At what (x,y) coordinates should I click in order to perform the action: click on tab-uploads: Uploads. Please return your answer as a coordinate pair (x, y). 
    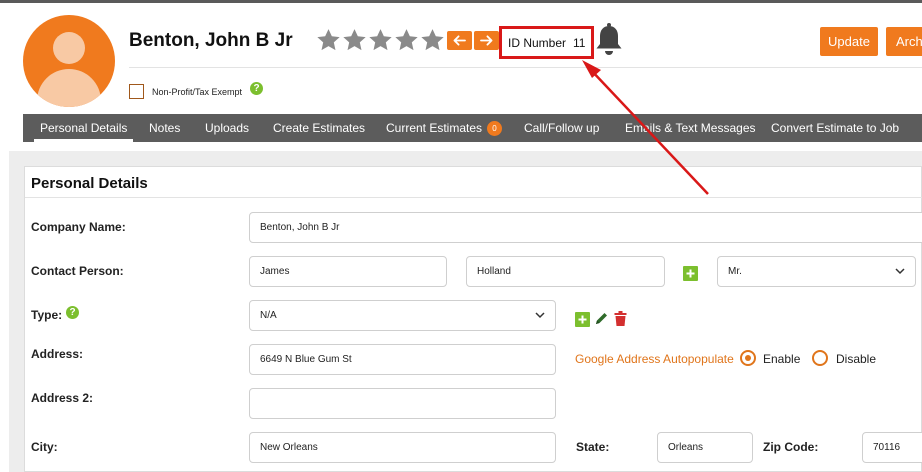
    Looking at the image, I should click on (227, 128).